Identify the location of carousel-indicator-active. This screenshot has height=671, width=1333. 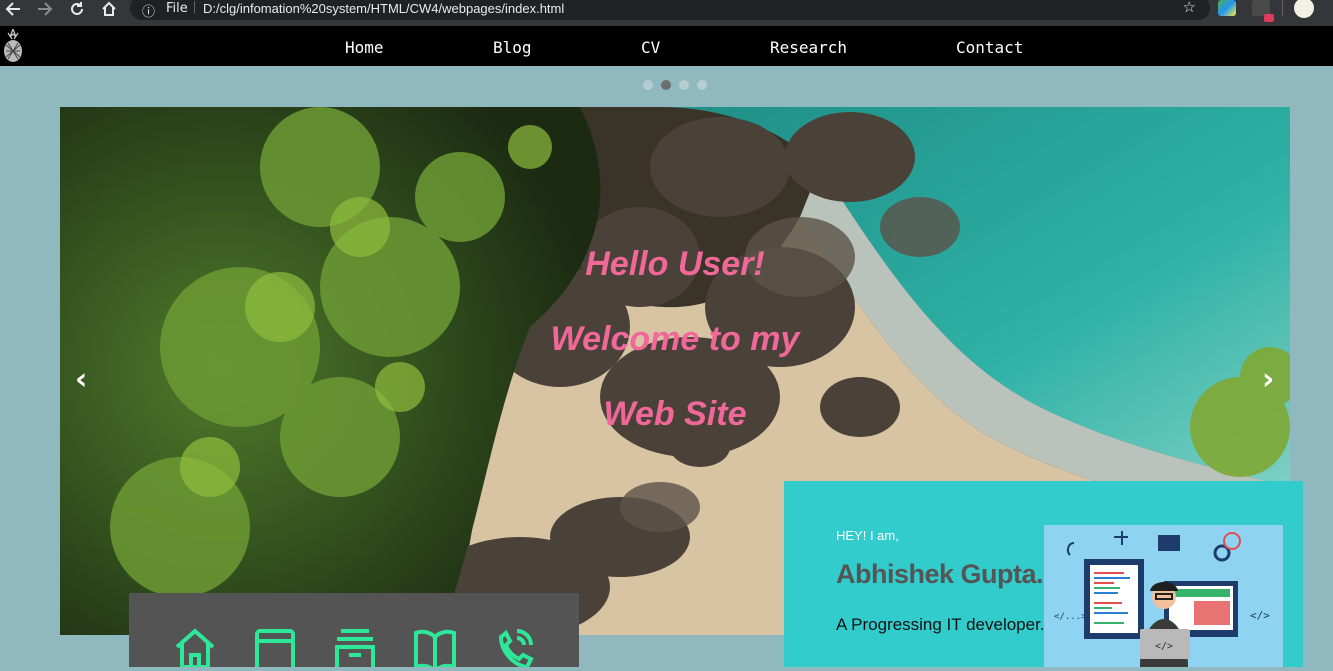
(666, 85).